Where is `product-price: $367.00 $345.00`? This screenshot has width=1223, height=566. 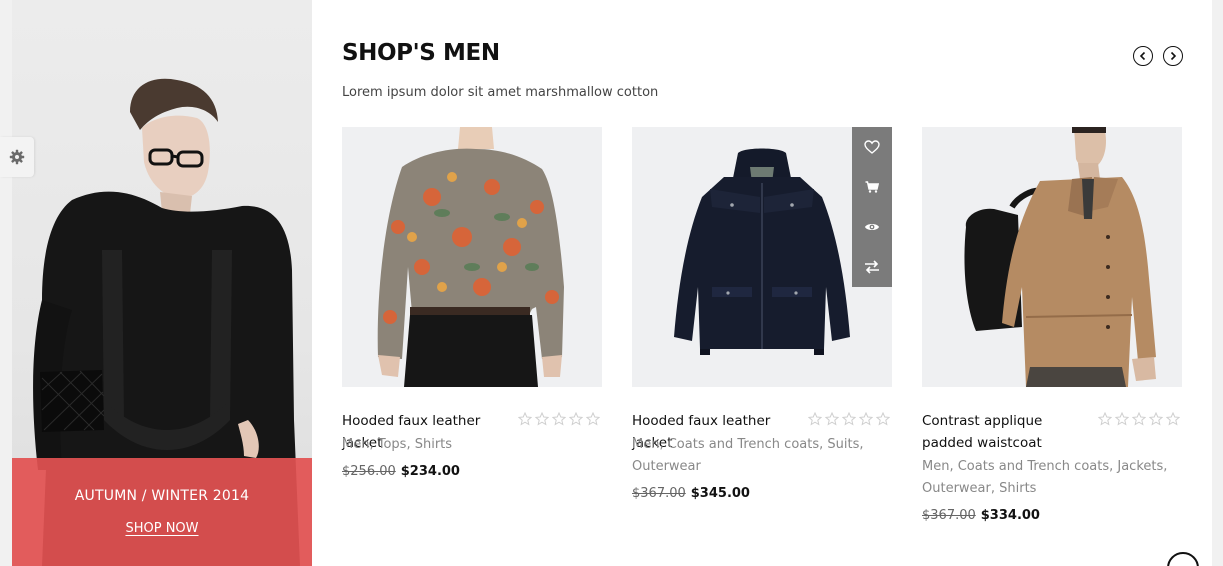 product-price: $367.00 $345.00 is located at coordinates (691, 493).